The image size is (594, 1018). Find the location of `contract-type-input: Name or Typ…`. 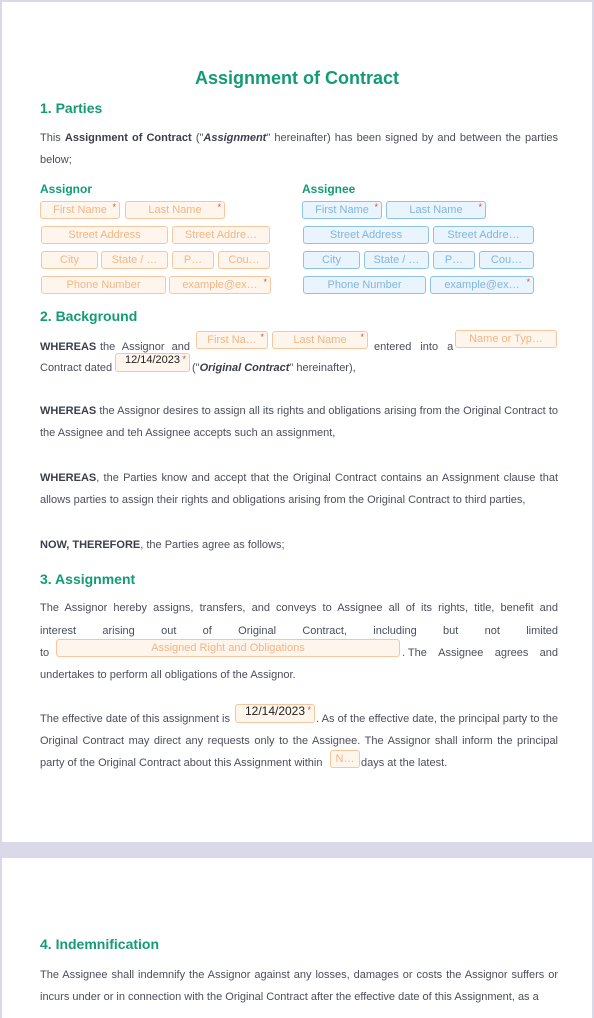

contract-type-input: Name or Typ… is located at coordinates (506, 339).